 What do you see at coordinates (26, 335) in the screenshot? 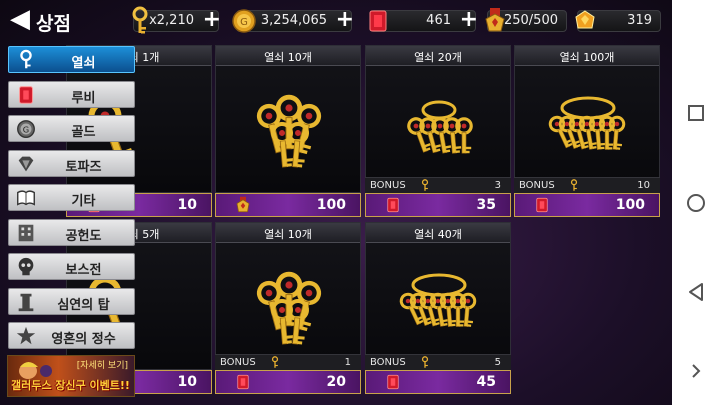
I see `star-icon` at bounding box center [26, 335].